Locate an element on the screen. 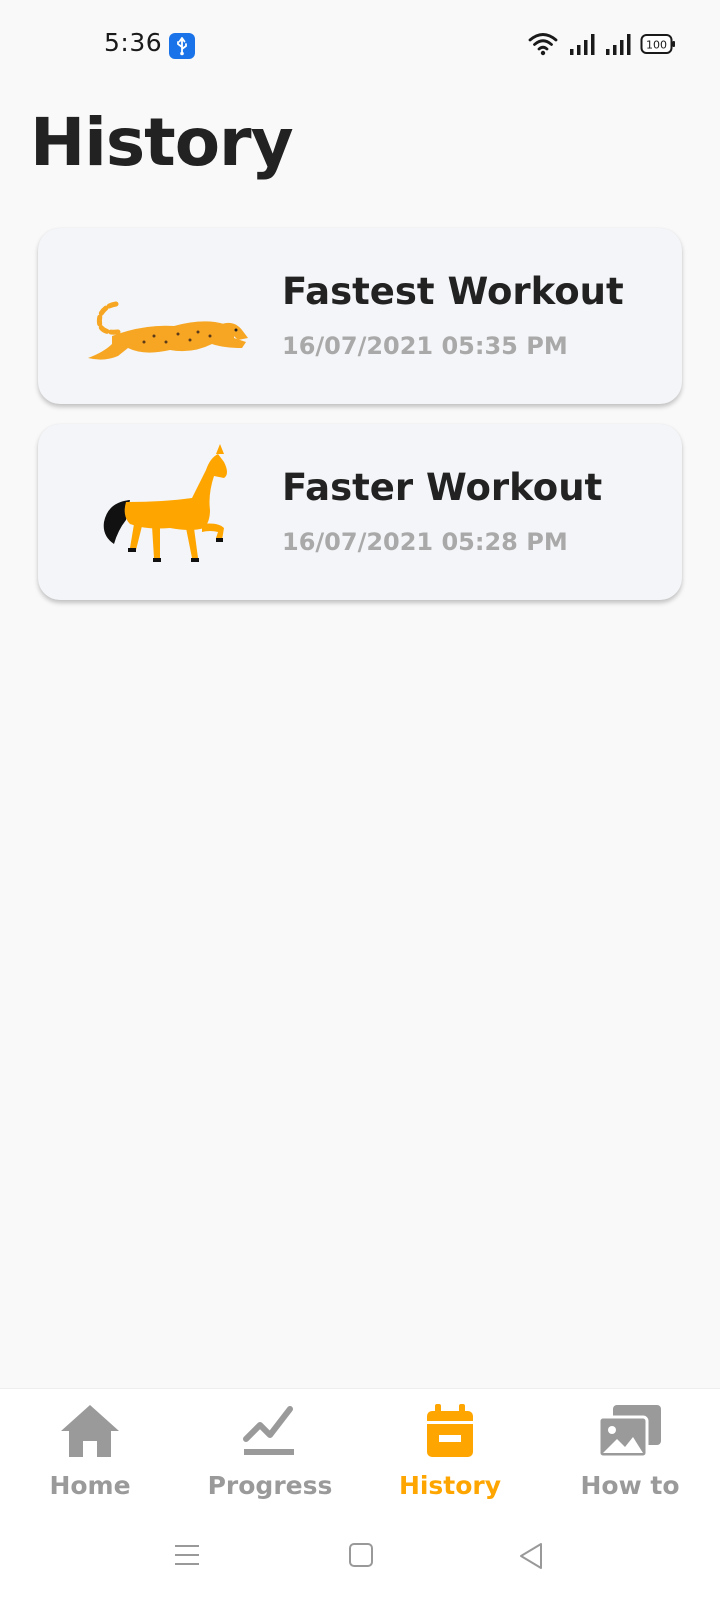  workout-title: Faster Workout is located at coordinates (442, 487).